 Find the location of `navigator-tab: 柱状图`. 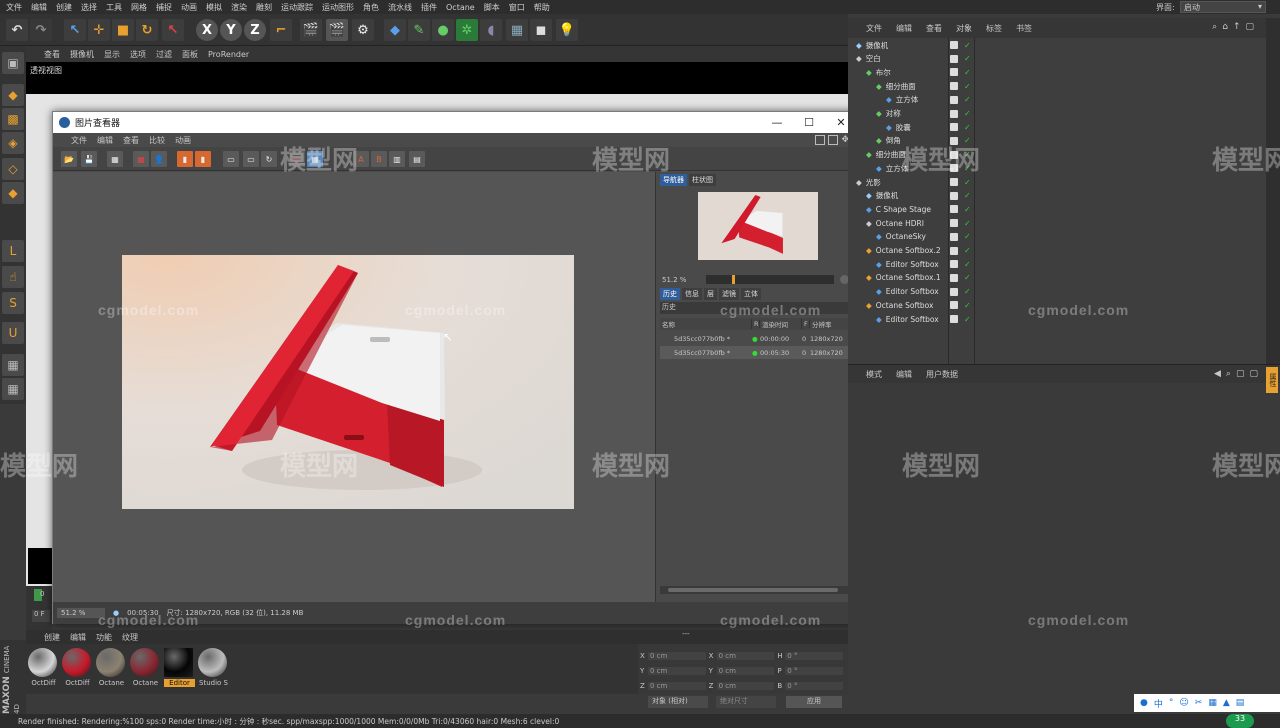

navigator-tab: 柱状图 is located at coordinates (702, 180).